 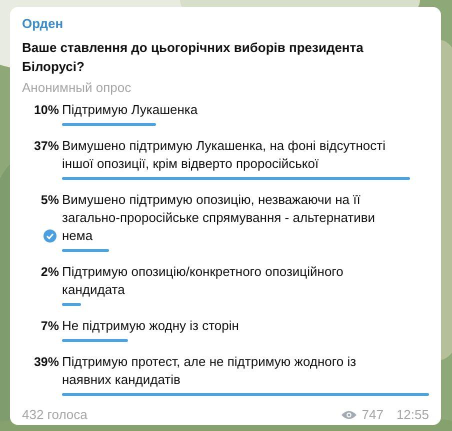 I want to click on option-text: Не підтримую жодну із сторін, so click(x=151, y=326).